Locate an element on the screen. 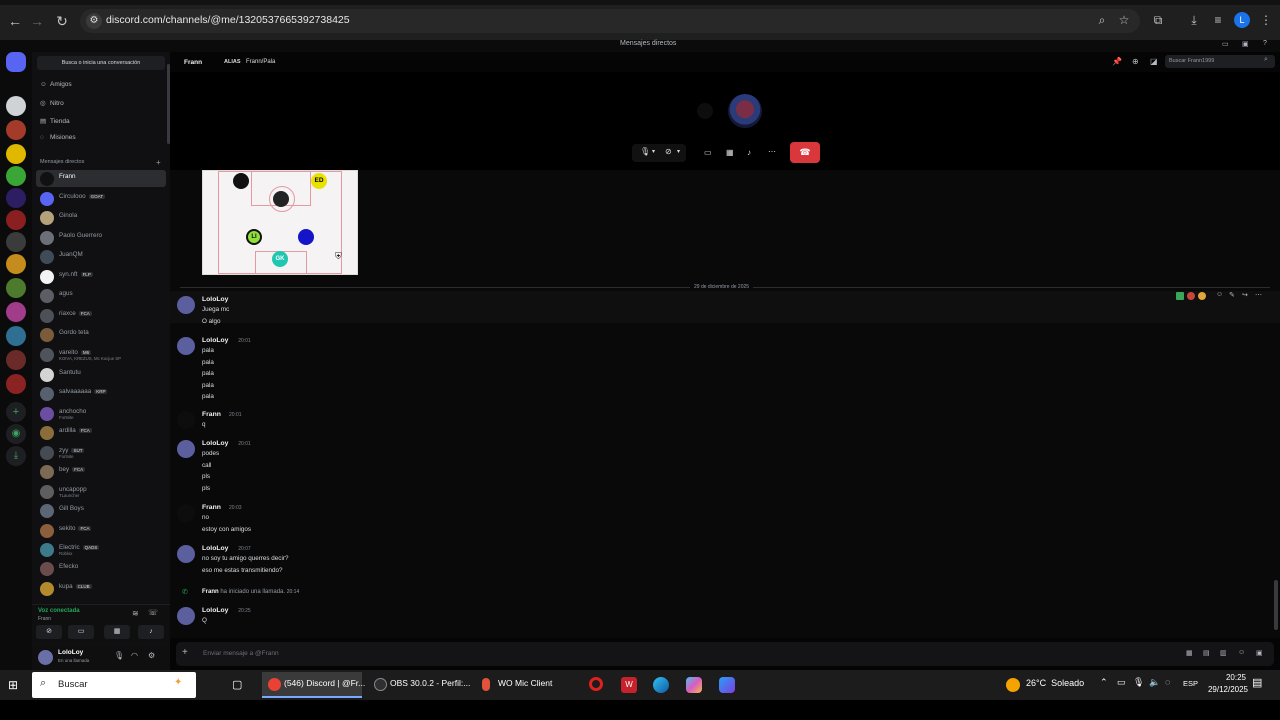  noise-suppression-icon: ≋ is located at coordinates (135, 613).